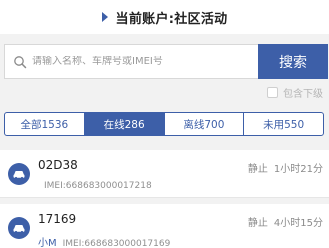 The width and height of the screenshot is (329, 248). I want to click on device-name: 02D38, so click(58, 165).